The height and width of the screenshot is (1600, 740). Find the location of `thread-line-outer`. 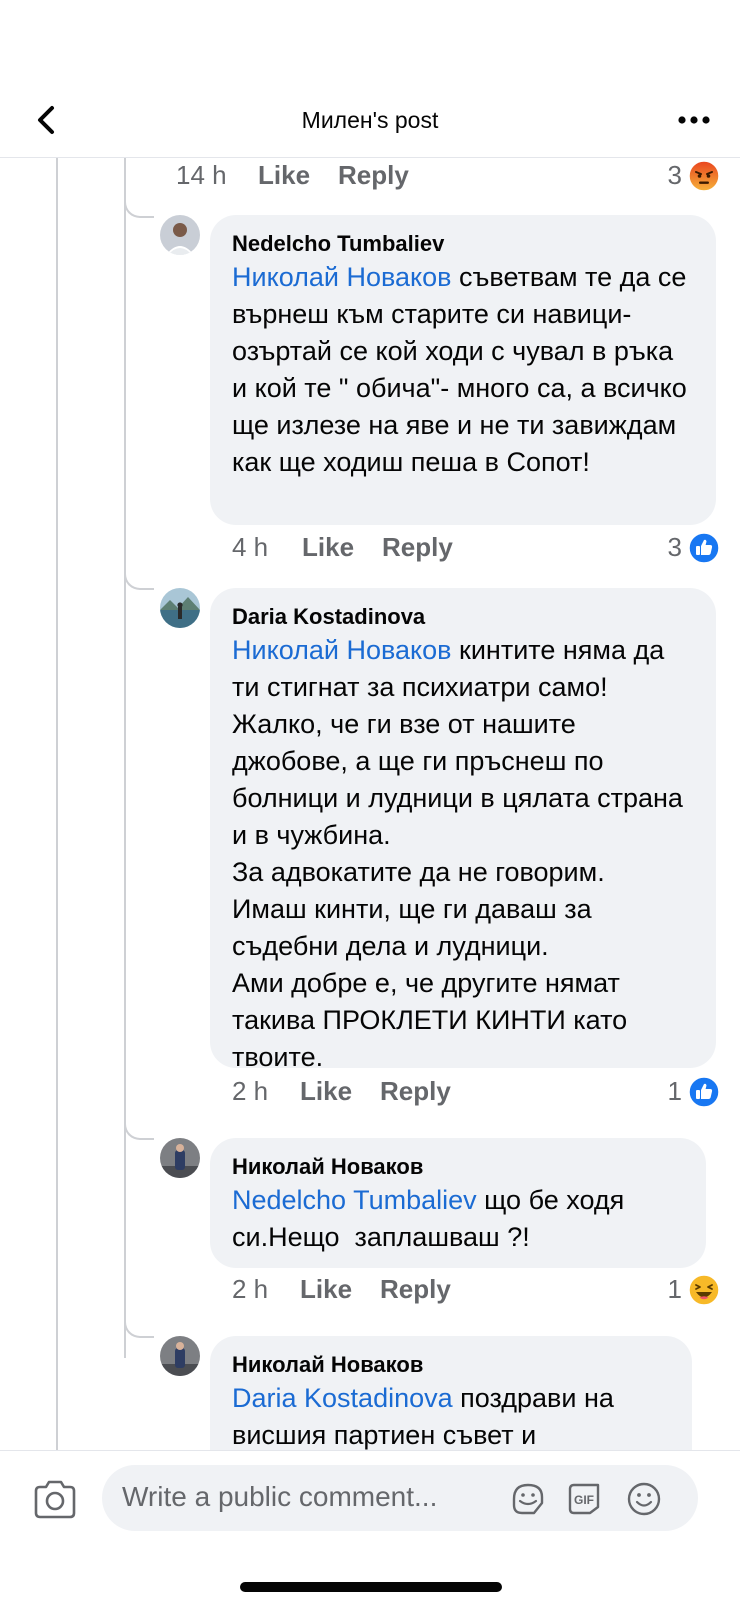

thread-line-outer is located at coordinates (57, 804).